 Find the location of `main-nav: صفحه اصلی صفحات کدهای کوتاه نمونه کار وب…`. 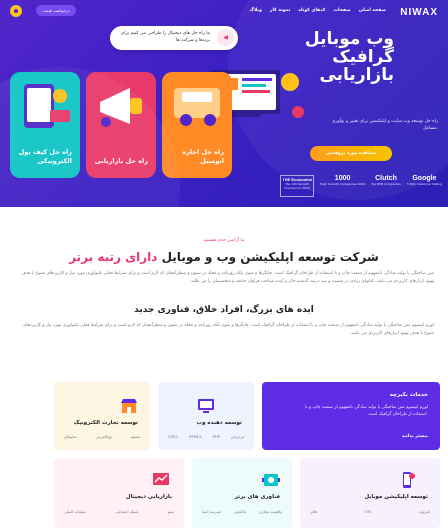

main-nav: صفحه اصلی صفحات کدهای کوتاه نمونه کار وب… is located at coordinates (317, 10).